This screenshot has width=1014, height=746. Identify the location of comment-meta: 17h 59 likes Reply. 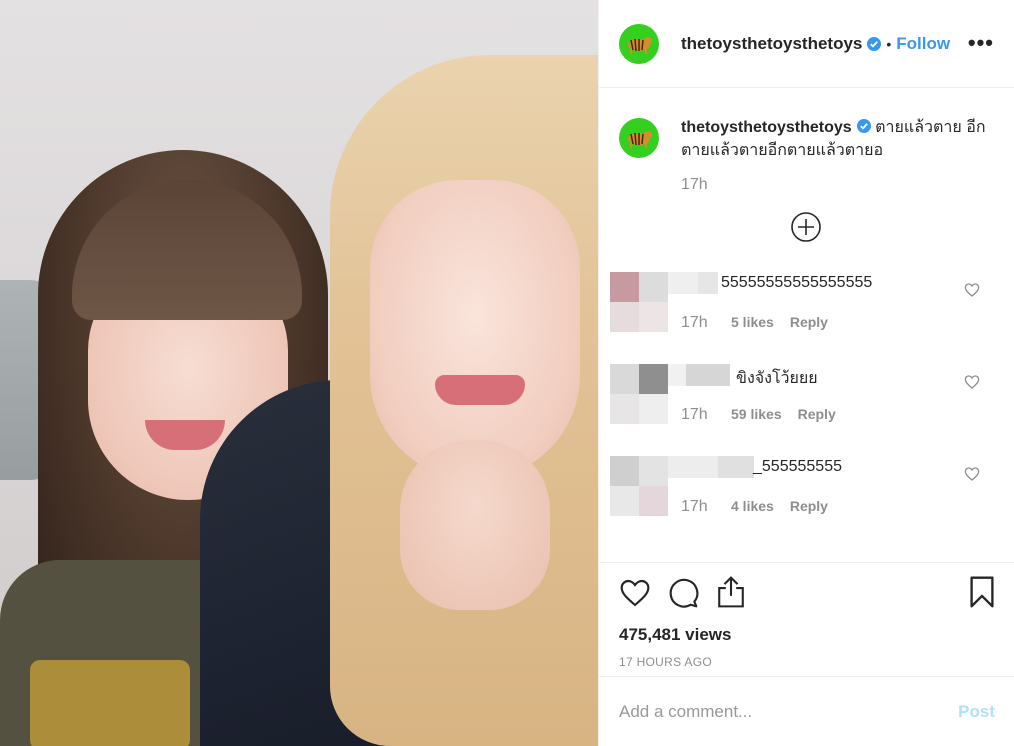
(758, 415).